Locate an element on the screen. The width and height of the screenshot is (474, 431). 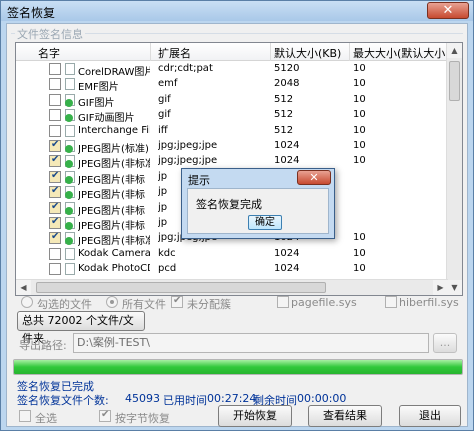
cell-name: CorelDRAW图片 is located at coordinates (114, 72).